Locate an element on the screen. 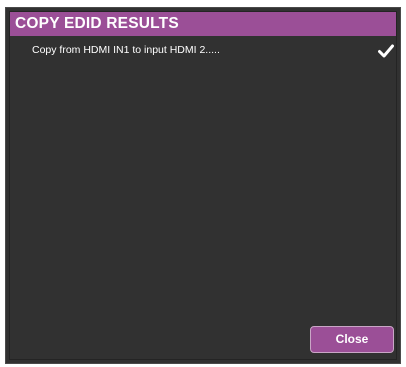 This screenshot has height=367, width=406. close-button: Close is located at coordinates (352, 339).